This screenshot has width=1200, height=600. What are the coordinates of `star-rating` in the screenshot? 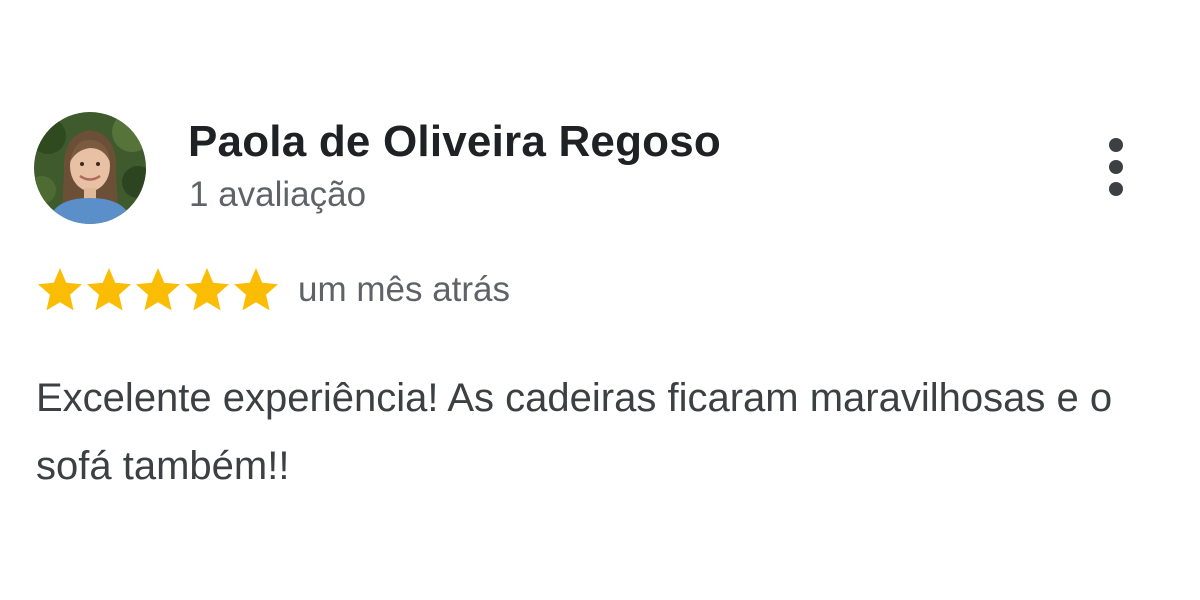 It's located at (158, 289).